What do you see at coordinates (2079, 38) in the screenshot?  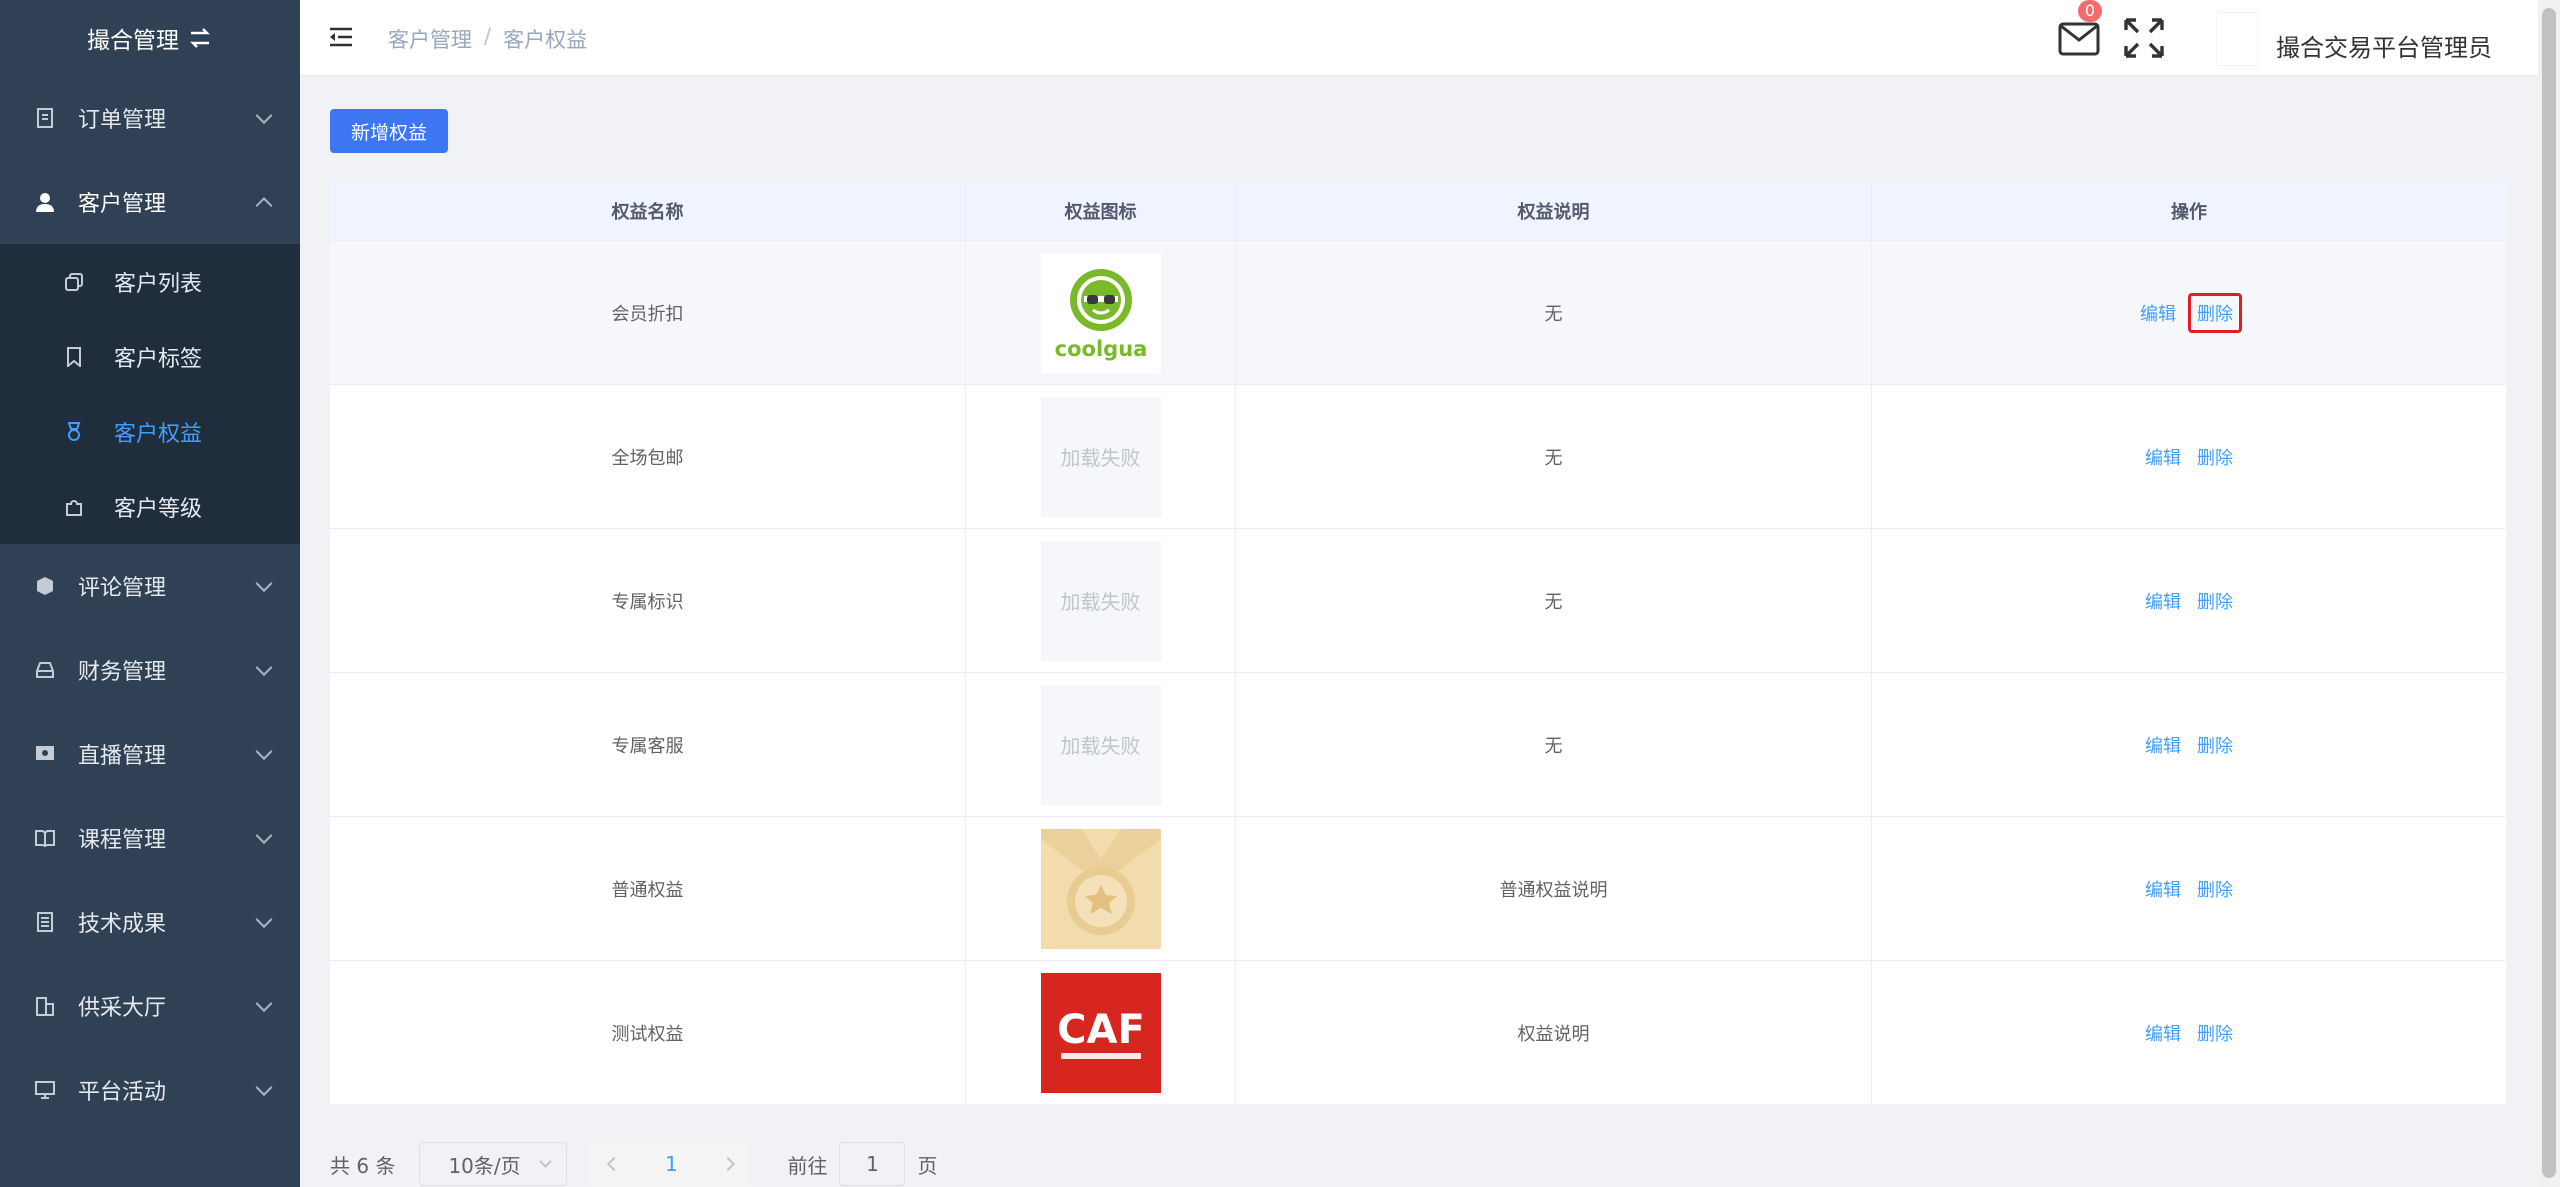 I see `mail-icon` at bounding box center [2079, 38].